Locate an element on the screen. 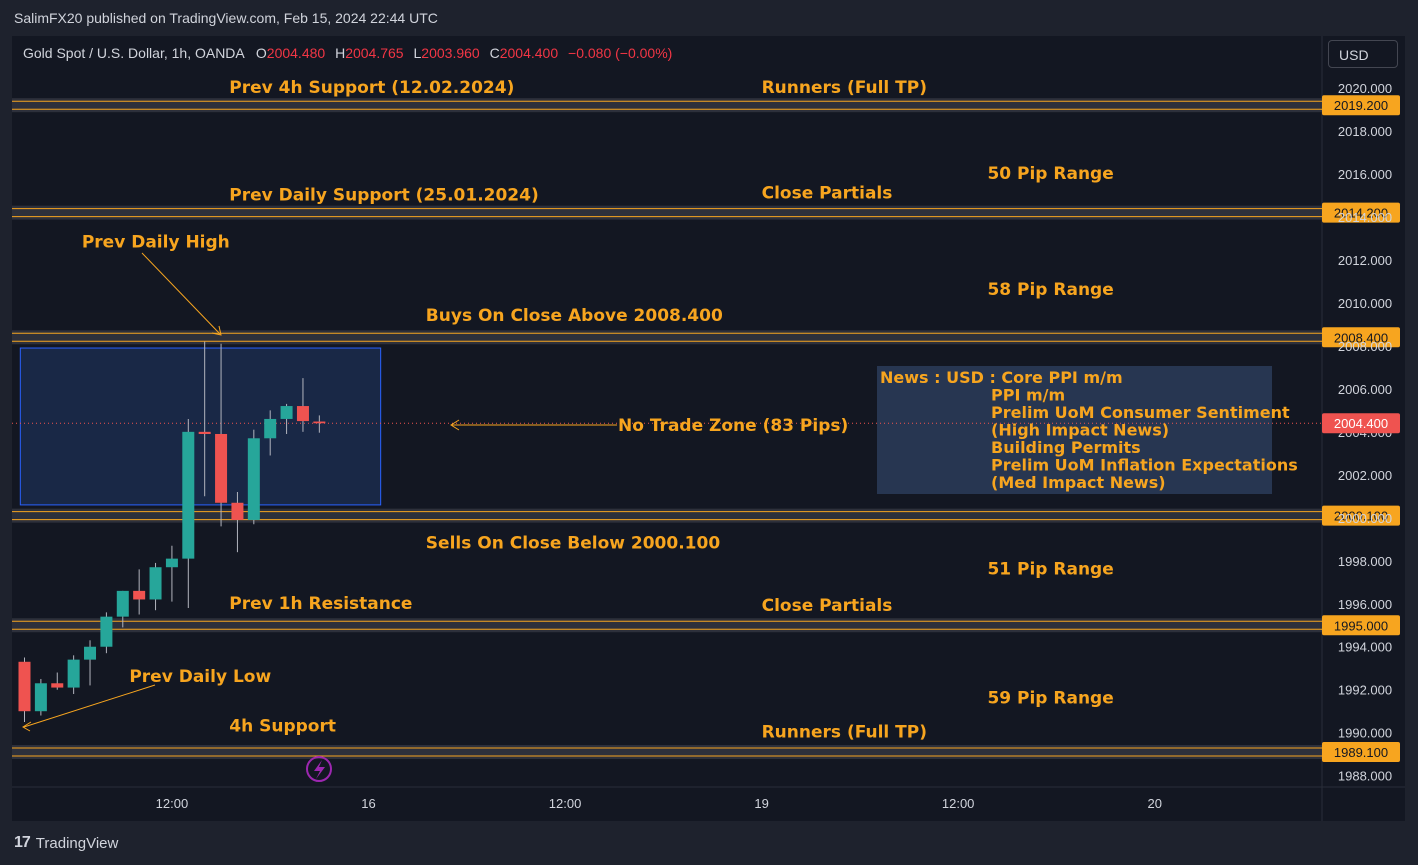 The height and width of the screenshot is (865, 1418). news-line: News : USD : Core PPI m/m is located at coordinates (1001, 377).